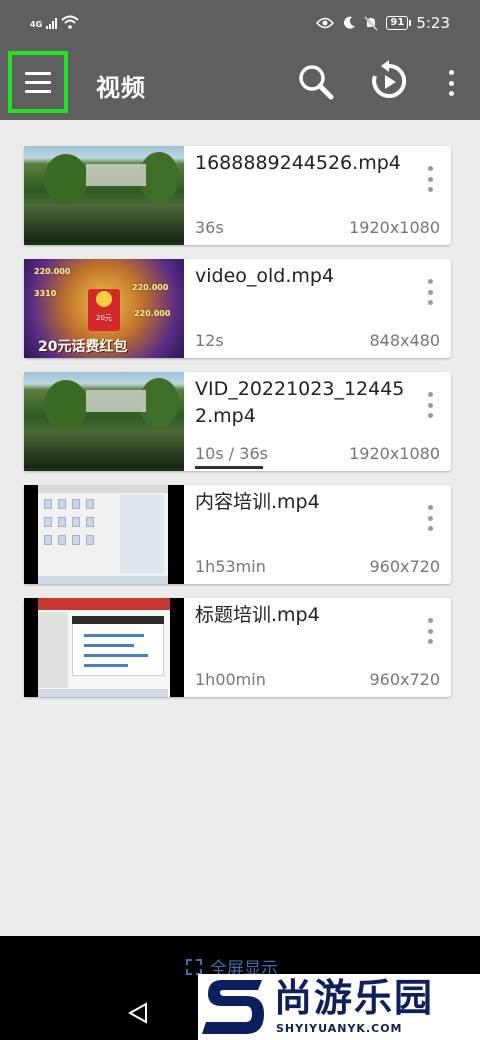 This screenshot has height=1040, width=480. Describe the element at coordinates (240, 23) in the screenshot. I see `status-bar: 4G 91 5:23` at that location.